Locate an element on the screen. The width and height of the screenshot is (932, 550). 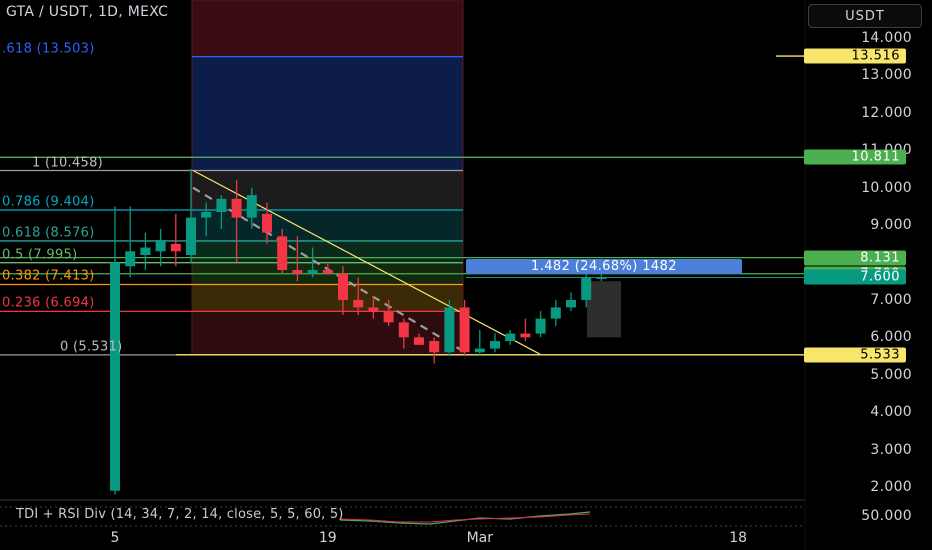
price-label: 13.516 is located at coordinates (855, 56).